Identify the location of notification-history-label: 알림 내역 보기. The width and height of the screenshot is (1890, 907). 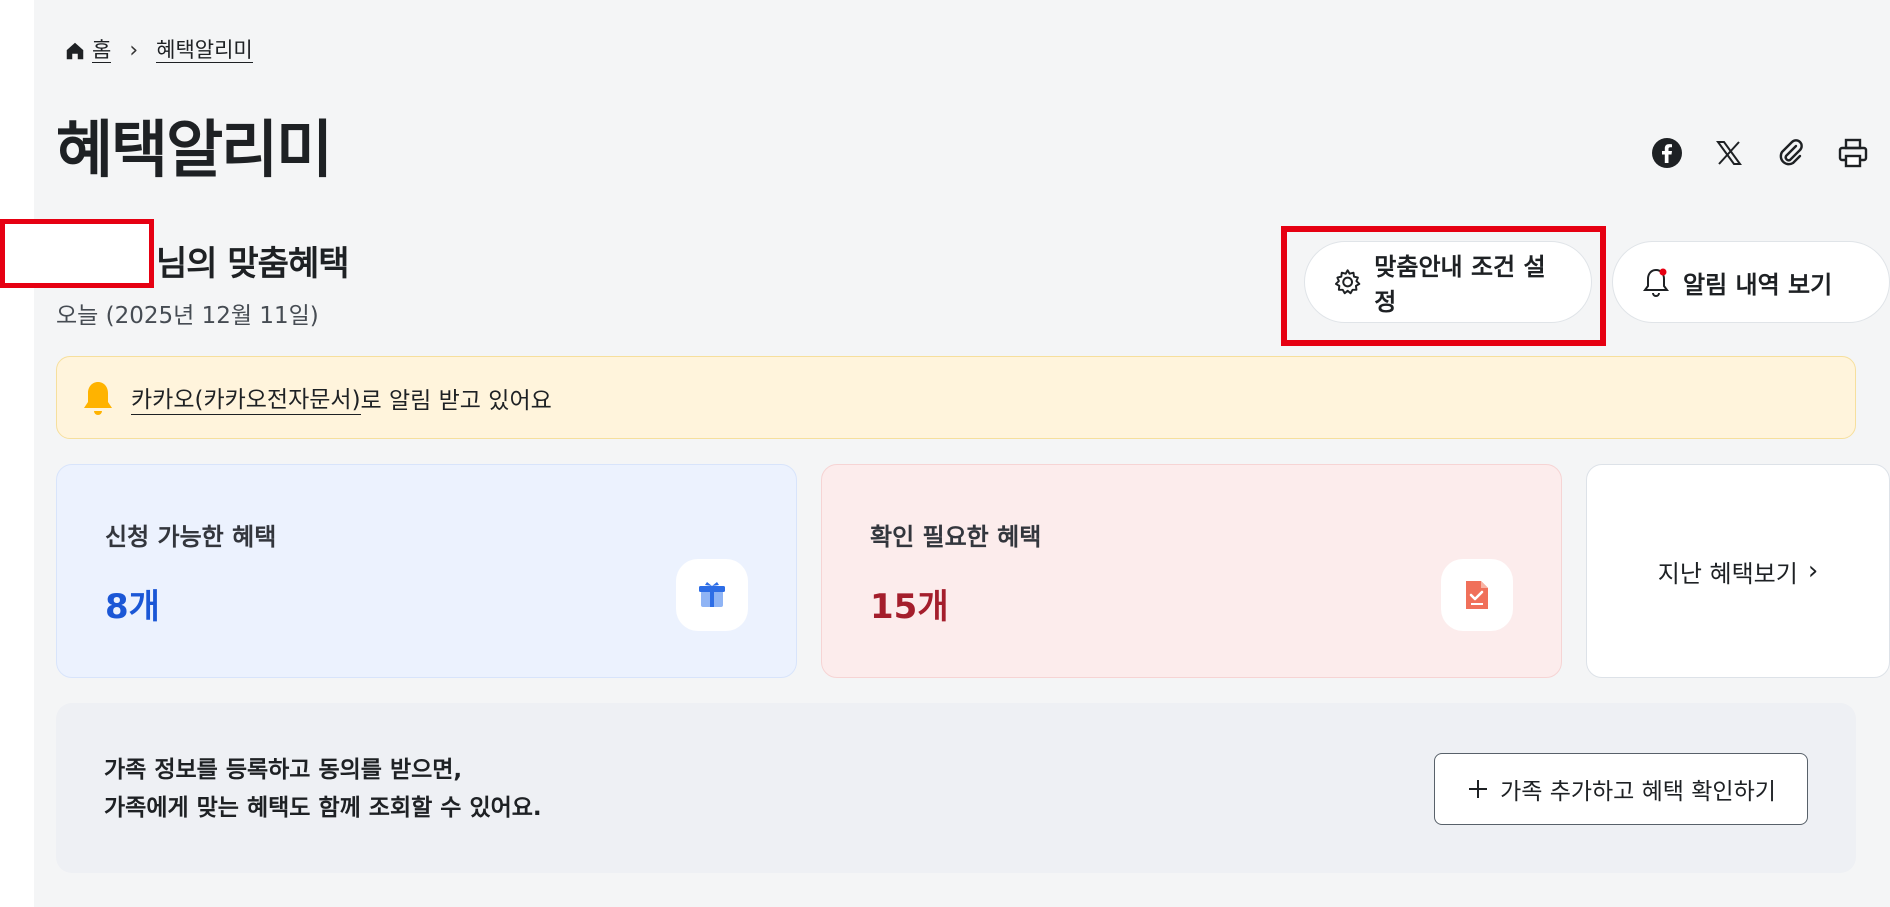
(1758, 284).